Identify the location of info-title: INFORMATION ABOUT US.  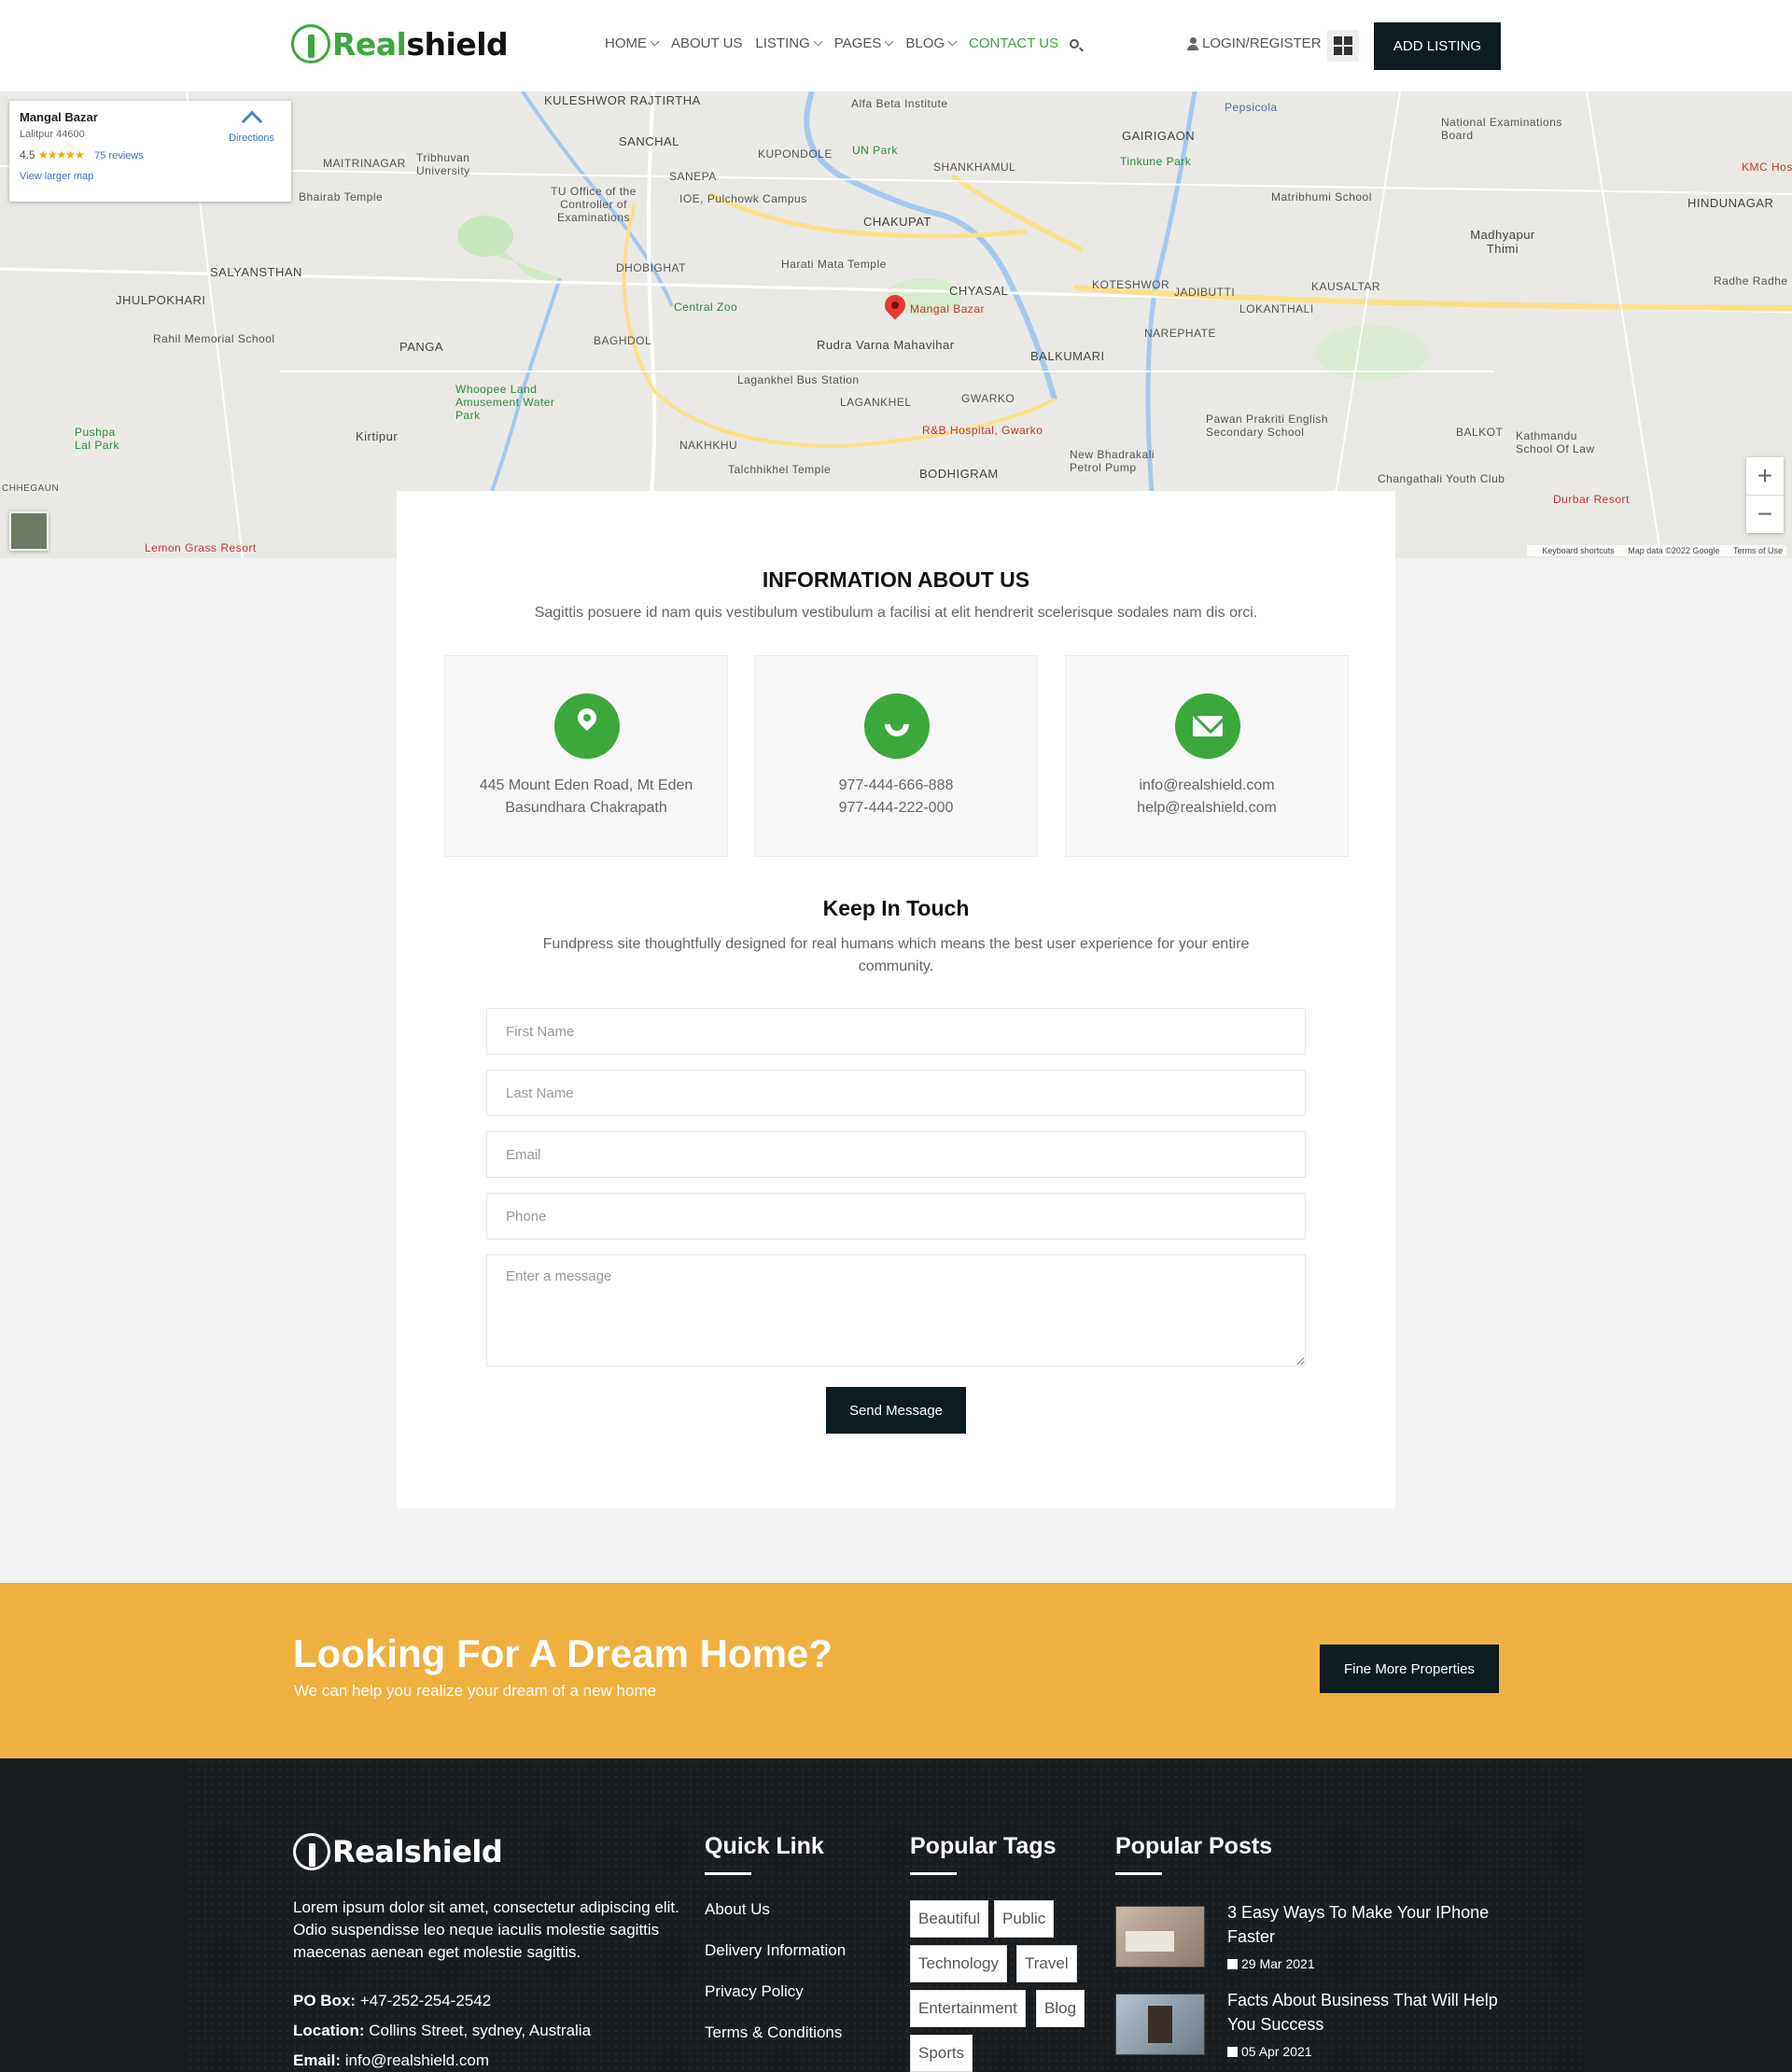
(896, 579).